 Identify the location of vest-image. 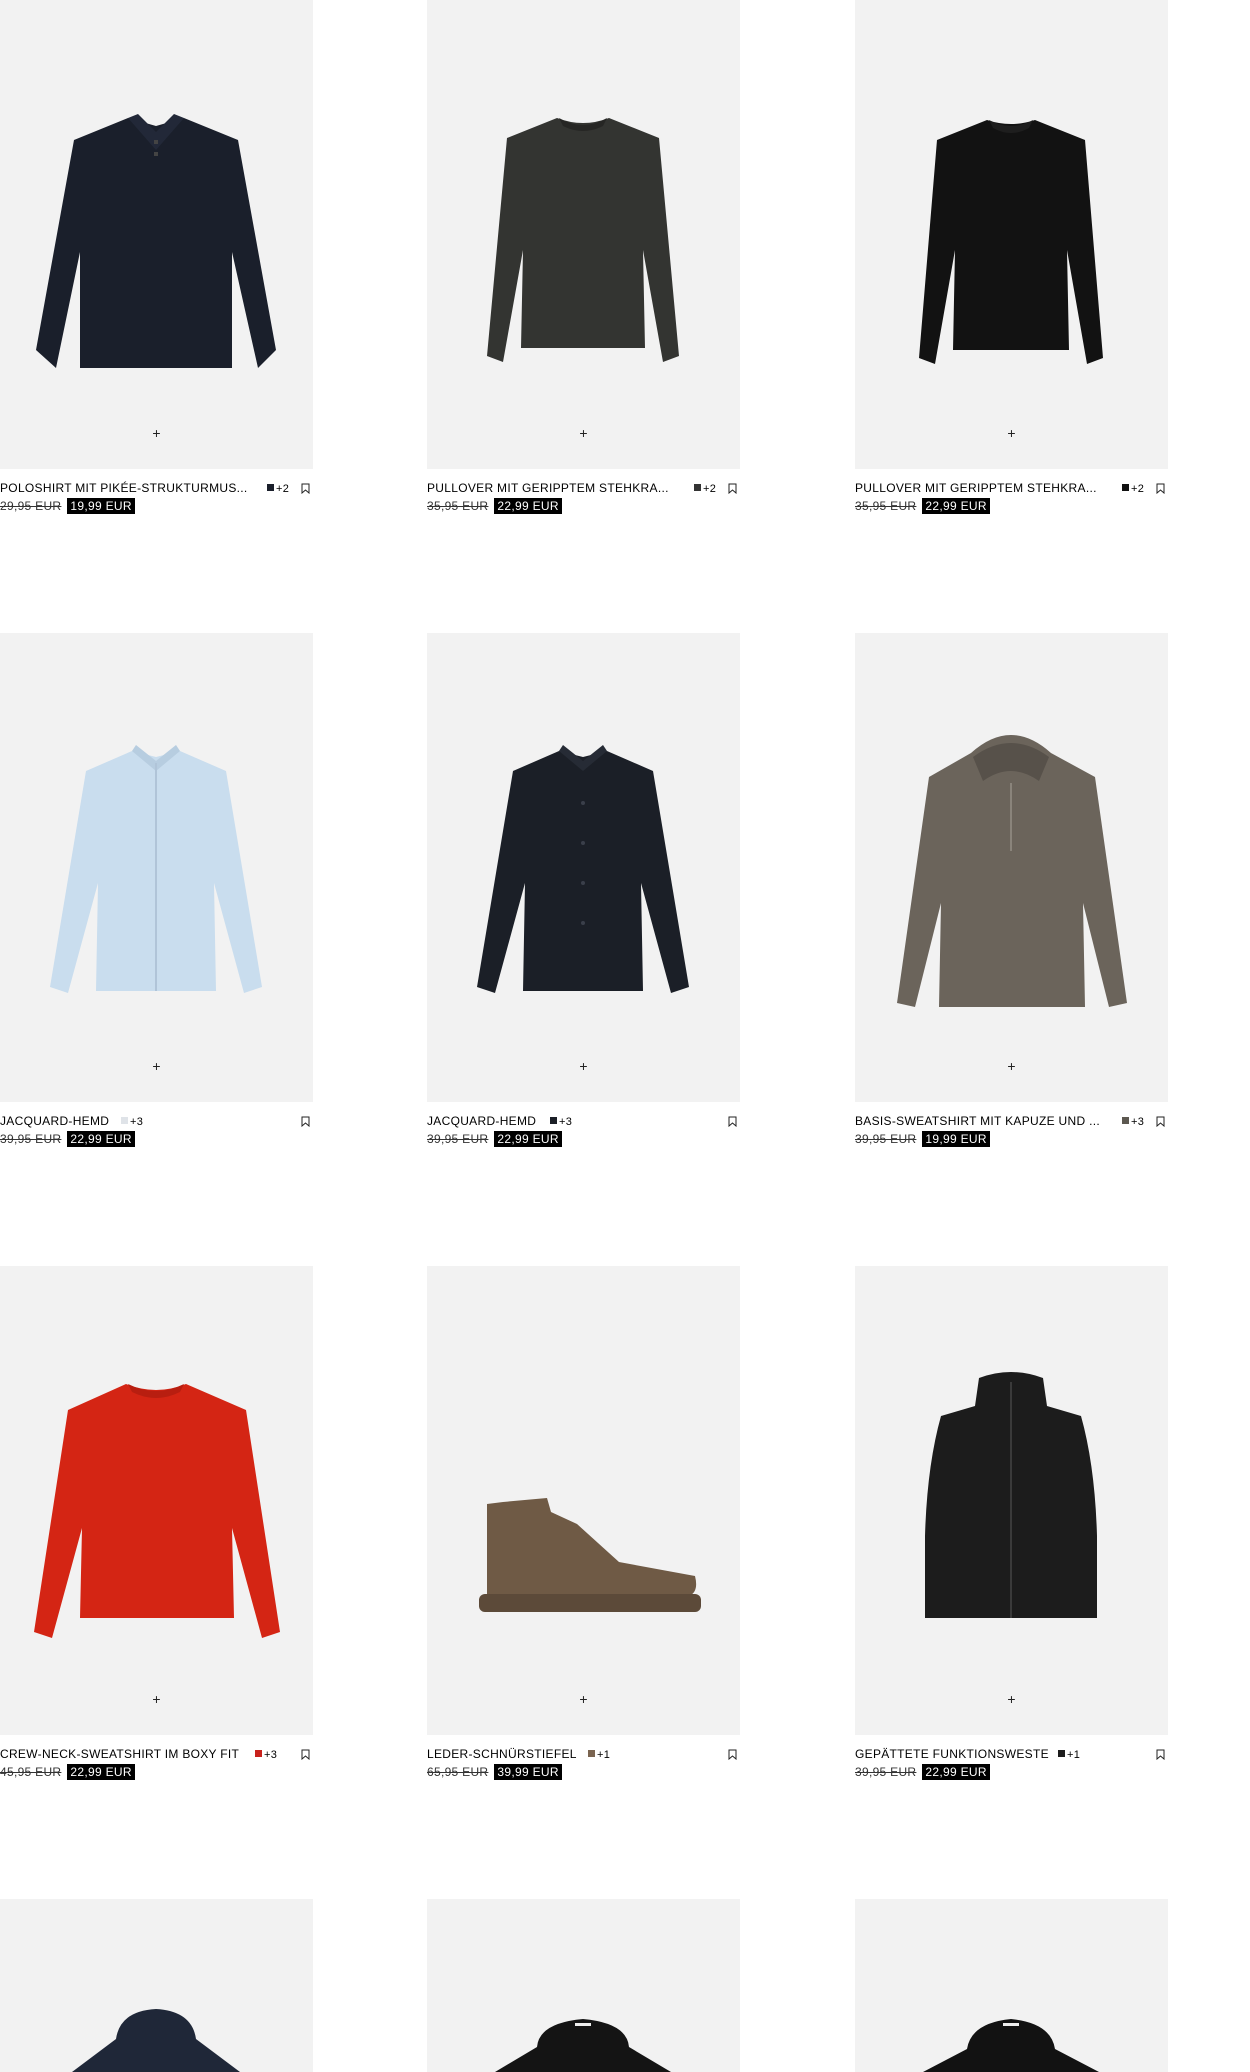
(1011, 1495).